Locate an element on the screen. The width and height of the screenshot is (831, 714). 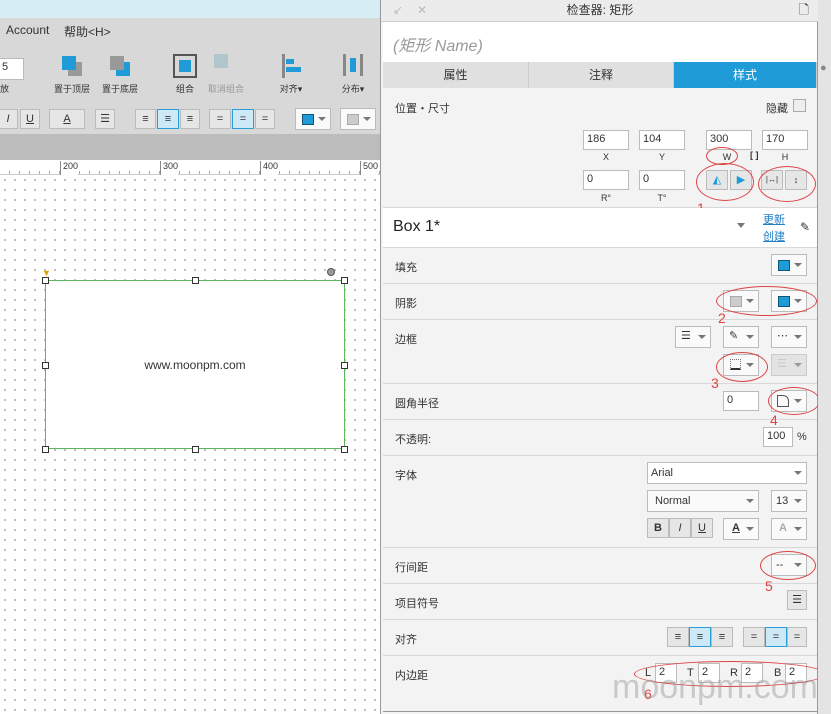
caption: Y is located at coordinates (661, 157).